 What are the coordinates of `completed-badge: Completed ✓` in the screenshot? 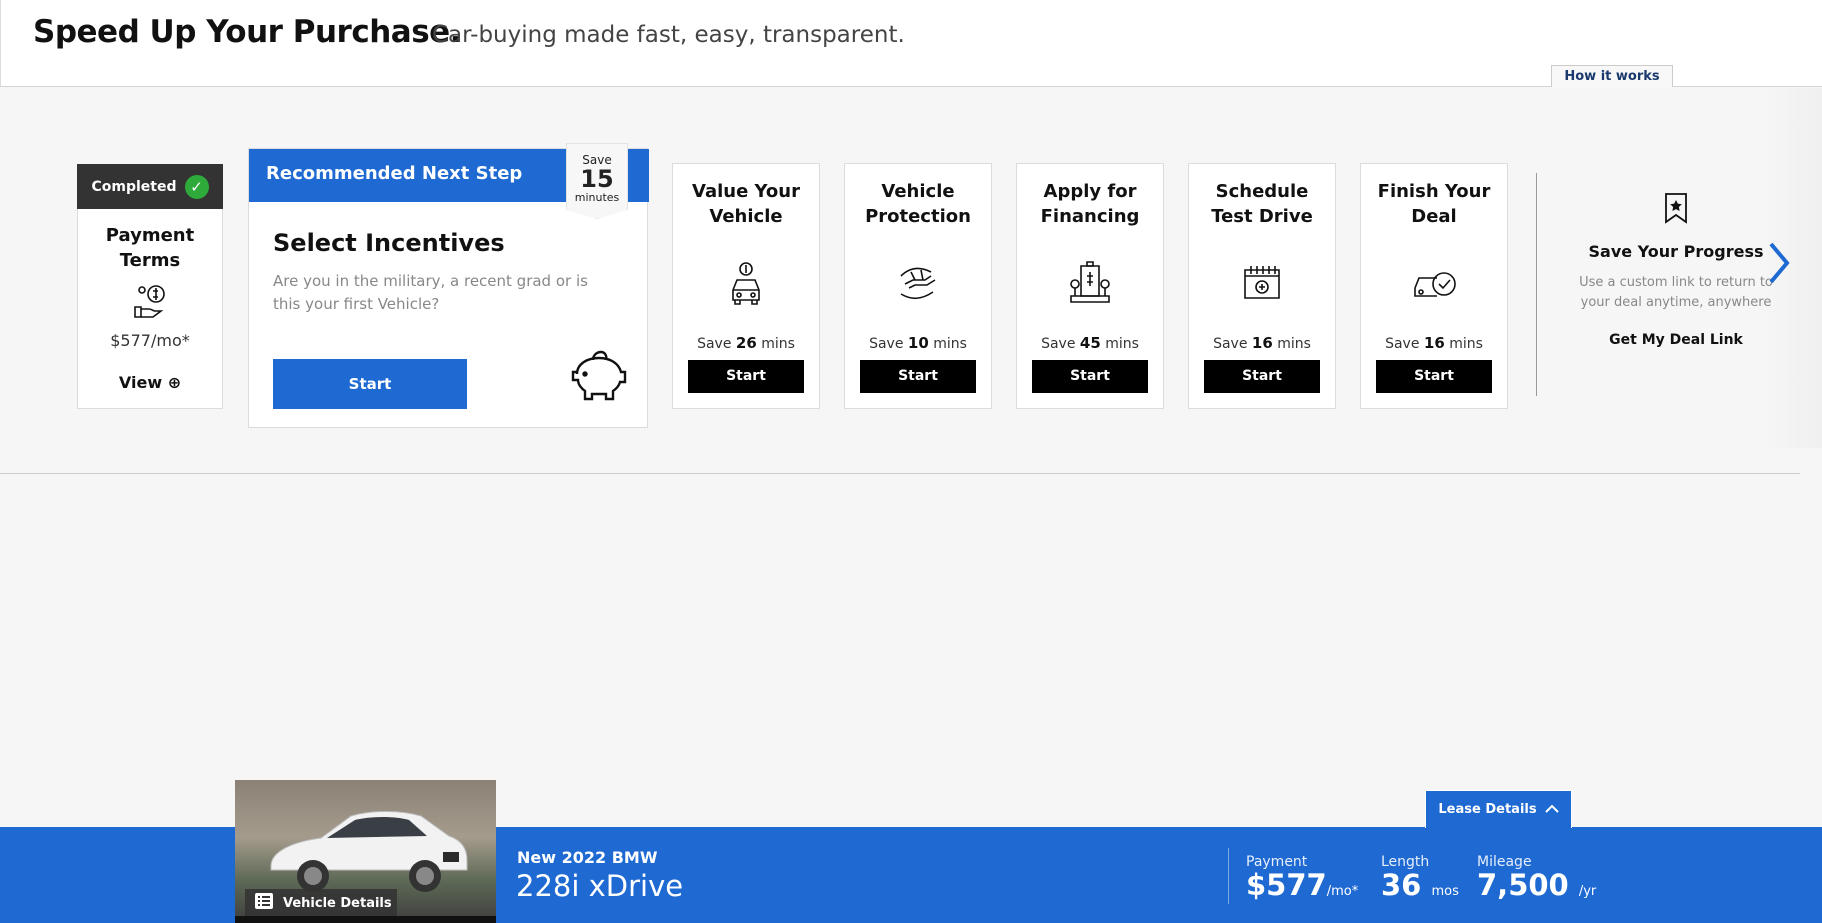 It's located at (150, 186).